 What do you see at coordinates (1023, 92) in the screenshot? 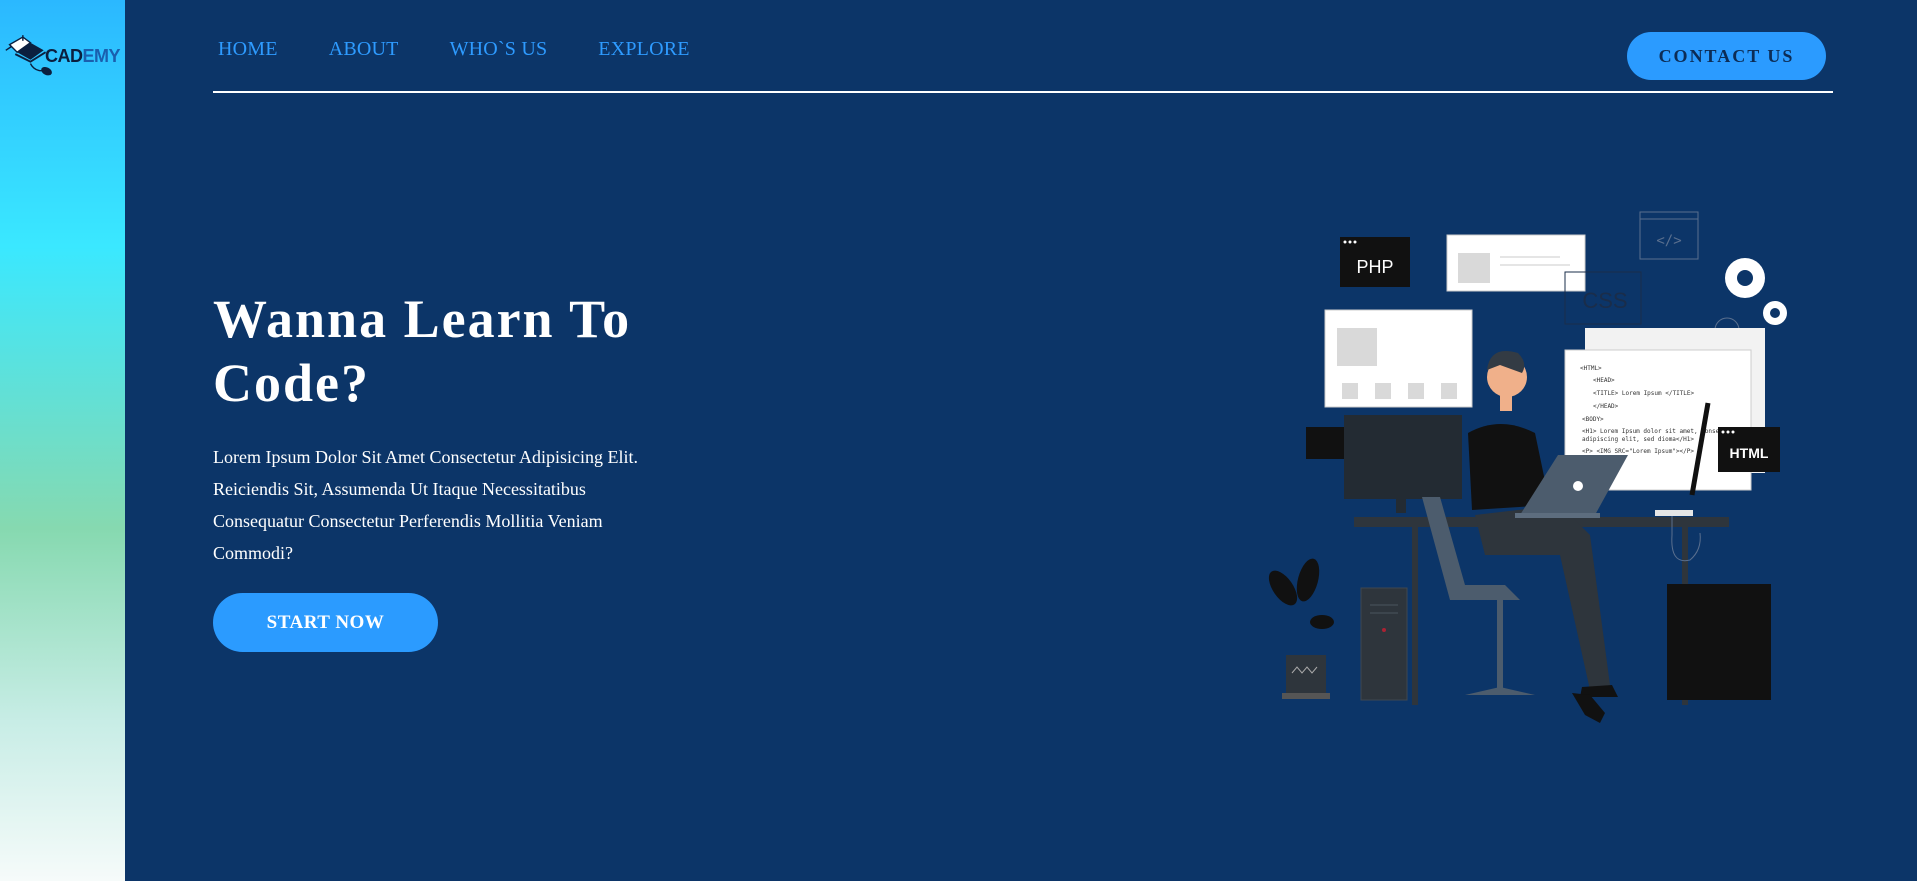
I see `nav-divider` at bounding box center [1023, 92].